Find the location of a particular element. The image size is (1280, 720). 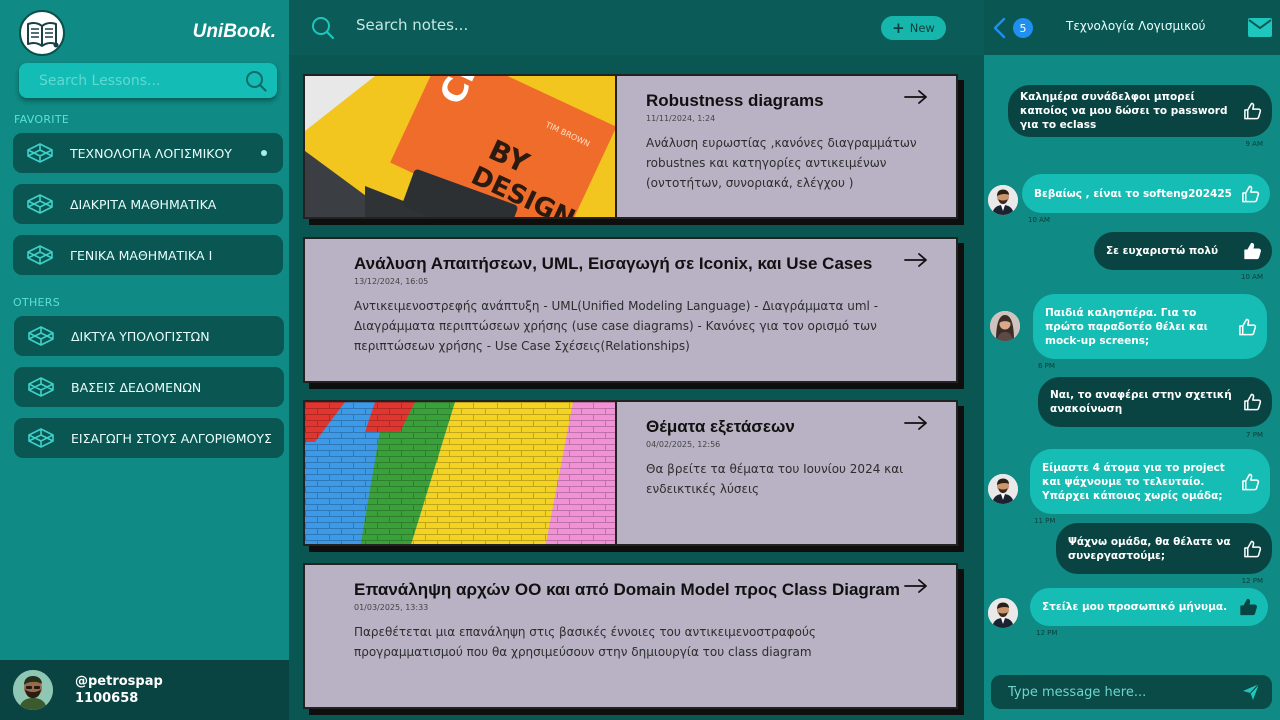

sidebar-item-algorithmoi: ΕΙΣΑΓΩΓΗ ΣΤΟΥΣ ΑΛΓΟΡΙΘΜΟΥΣ is located at coordinates (149, 438).